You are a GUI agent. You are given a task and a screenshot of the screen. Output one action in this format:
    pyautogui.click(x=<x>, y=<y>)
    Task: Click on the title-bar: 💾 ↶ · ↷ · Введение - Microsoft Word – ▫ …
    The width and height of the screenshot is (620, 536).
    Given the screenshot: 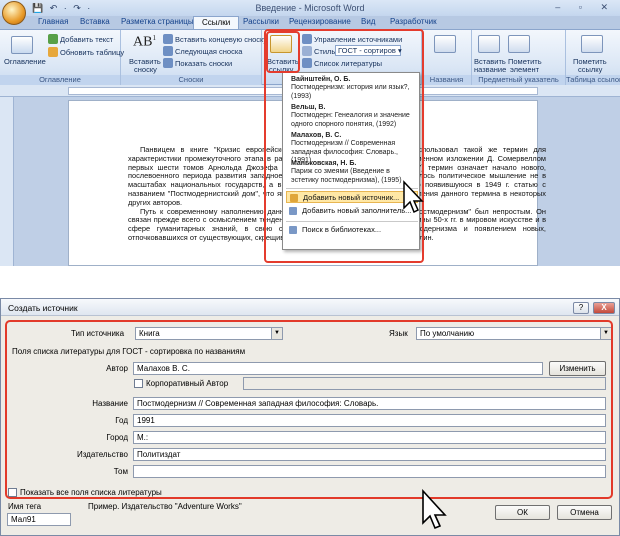 What is the action you would take?
    pyautogui.click(x=310, y=8)
    